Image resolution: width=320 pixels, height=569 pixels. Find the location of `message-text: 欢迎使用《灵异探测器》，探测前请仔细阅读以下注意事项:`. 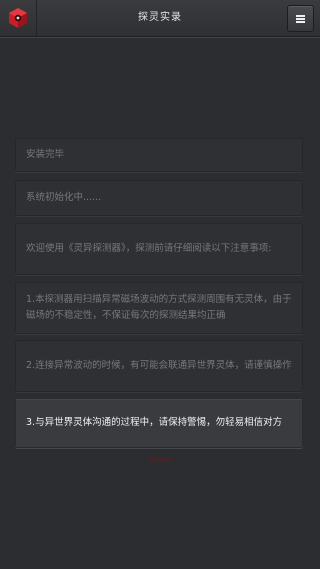

message-text: 欢迎使用《灵异探测器》，探测前请仔细阅读以下注意事项: is located at coordinates (149, 248).